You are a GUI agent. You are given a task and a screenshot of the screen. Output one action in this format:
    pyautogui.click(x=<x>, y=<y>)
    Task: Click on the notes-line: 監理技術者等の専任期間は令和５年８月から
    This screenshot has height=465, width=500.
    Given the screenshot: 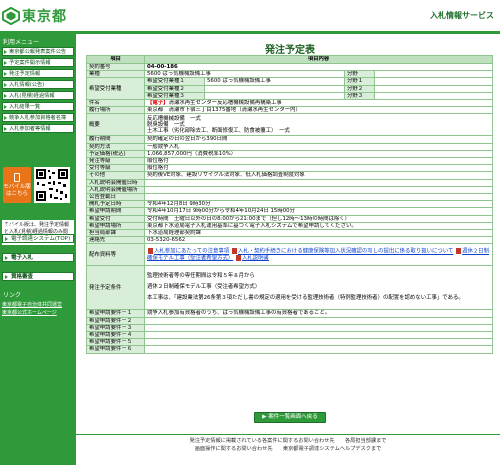 What is the action you would take?
    pyautogui.click(x=201, y=276)
    